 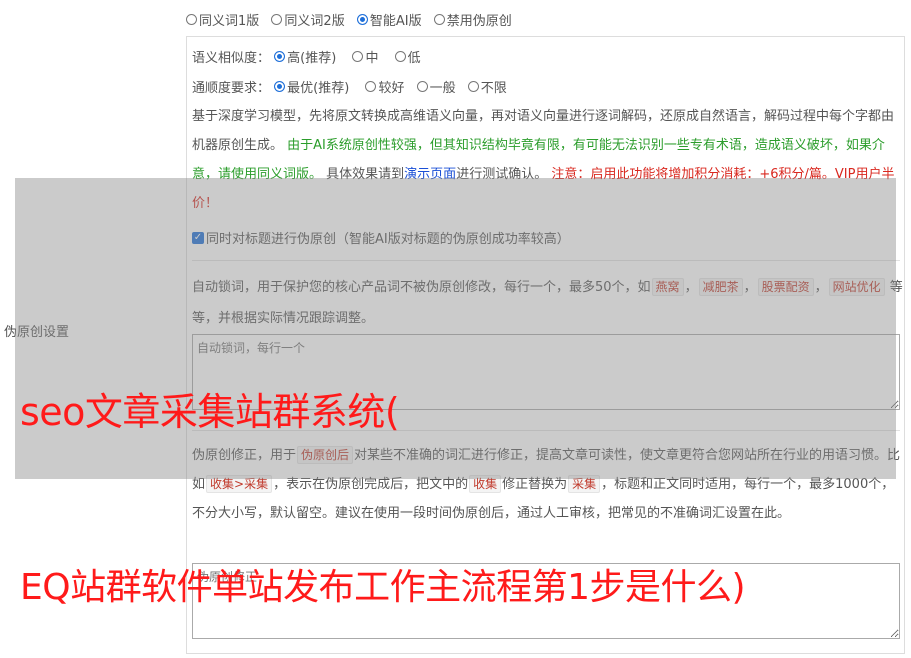 I want to click on fluency-row: 通顺度要求： 最优(推荐) 较好 一般 不限, so click(x=353, y=86).